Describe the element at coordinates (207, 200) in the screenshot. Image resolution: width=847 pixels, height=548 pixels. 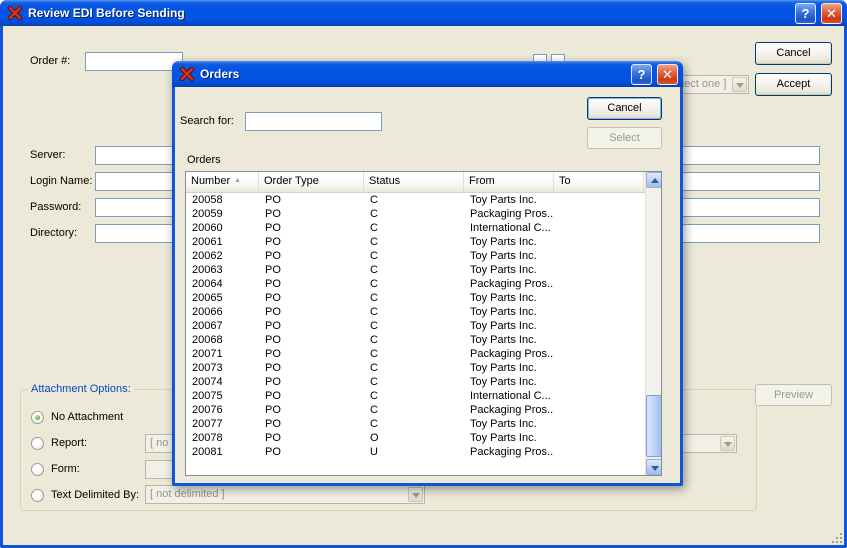
I see `cell-number: 20058` at that location.